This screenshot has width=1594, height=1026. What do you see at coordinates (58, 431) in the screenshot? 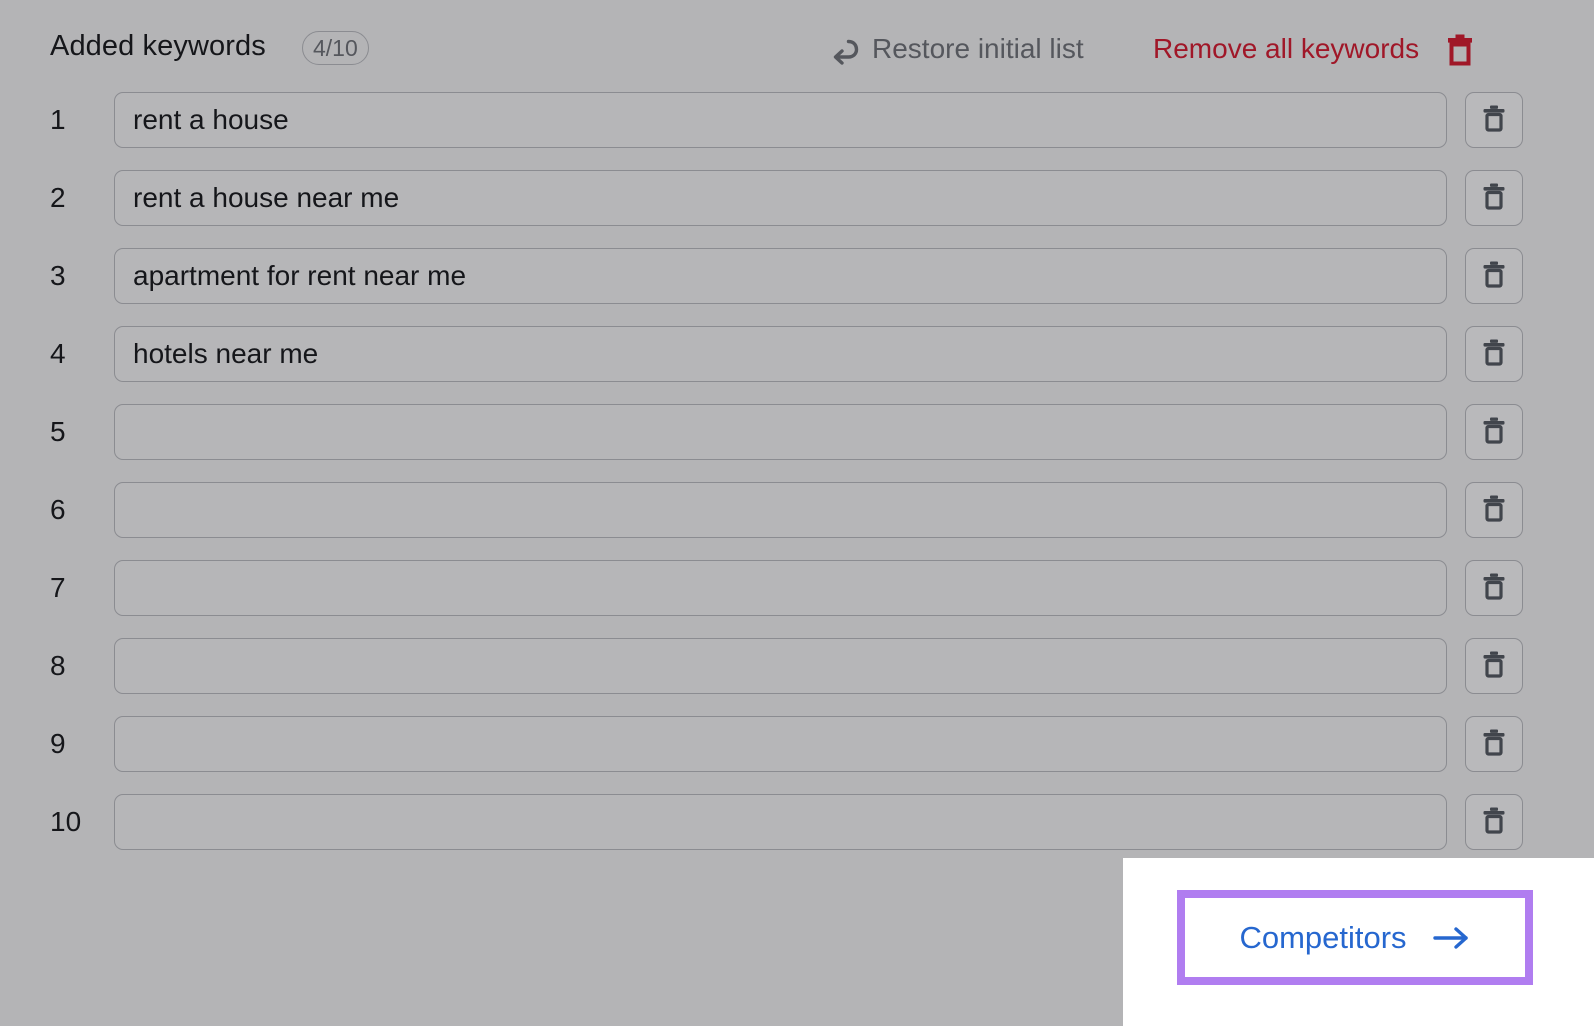
I see `keyword-row-index: 5` at bounding box center [58, 431].